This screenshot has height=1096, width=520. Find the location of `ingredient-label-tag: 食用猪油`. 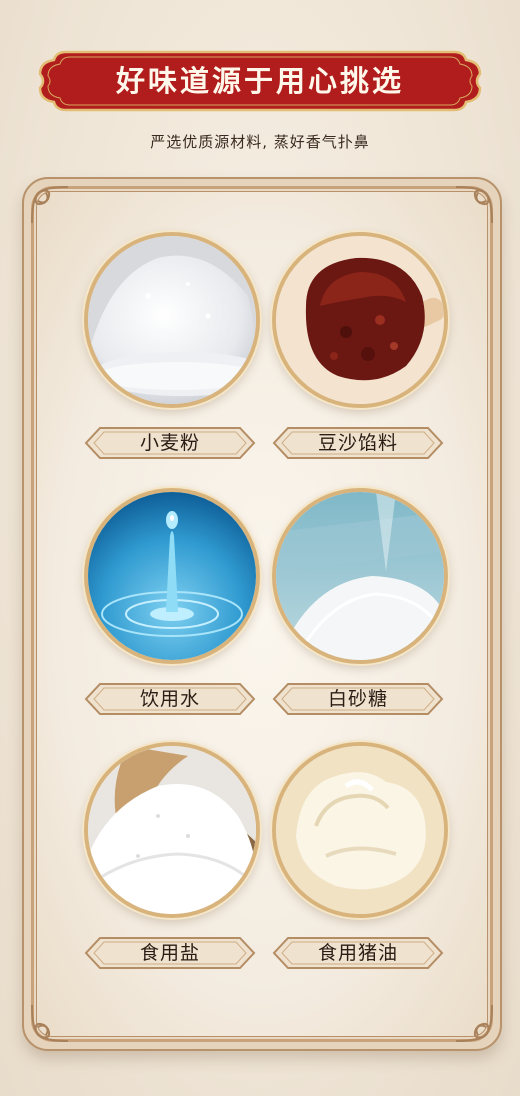

ingredient-label-tag: 食用猪油 is located at coordinates (358, 953).